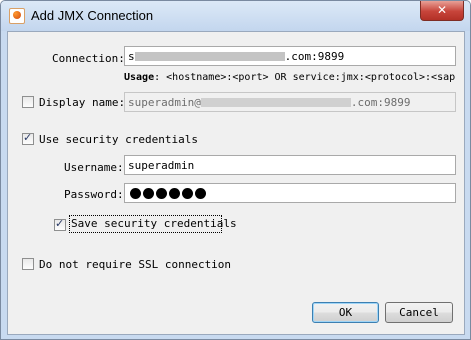  I want to click on save-credentials-checkbox, so click(60, 224).